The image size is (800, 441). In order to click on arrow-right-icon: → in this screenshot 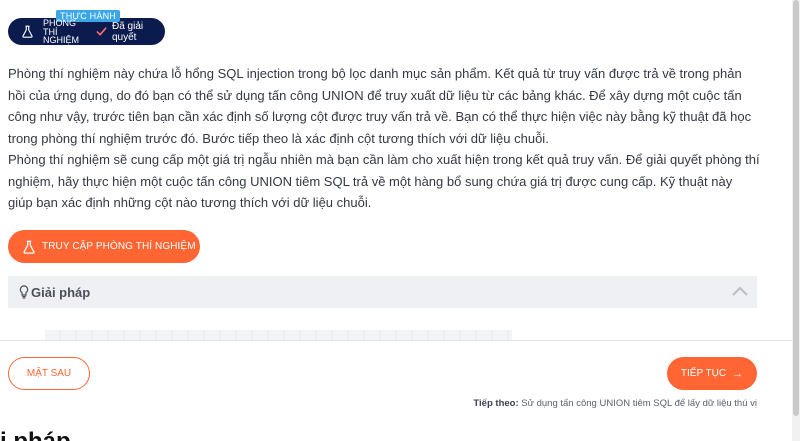, I will do `click(738, 373)`.